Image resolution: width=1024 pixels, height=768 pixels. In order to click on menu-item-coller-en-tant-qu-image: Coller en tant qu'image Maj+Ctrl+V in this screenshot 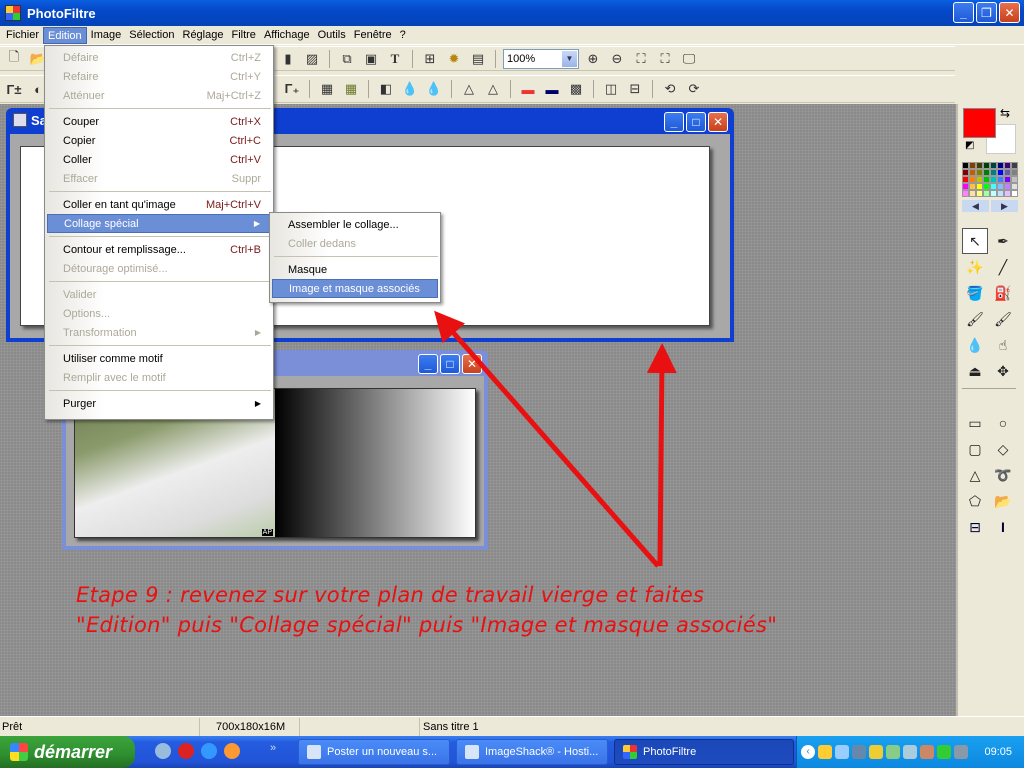, I will do `click(159, 204)`.